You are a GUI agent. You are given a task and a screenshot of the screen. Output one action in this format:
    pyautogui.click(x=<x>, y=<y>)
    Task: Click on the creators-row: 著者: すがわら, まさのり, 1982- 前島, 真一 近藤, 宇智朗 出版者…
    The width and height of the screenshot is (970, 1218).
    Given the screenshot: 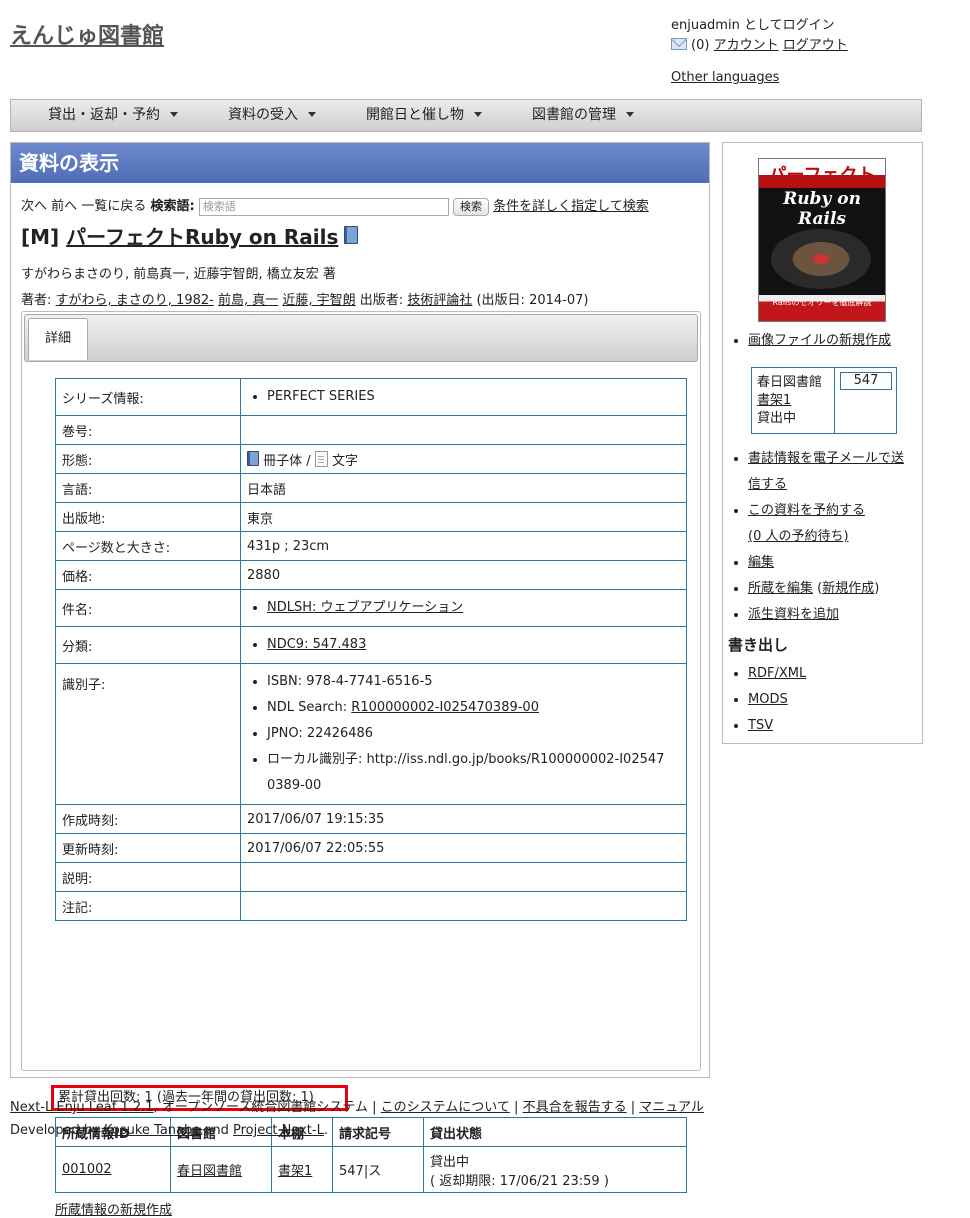 What is the action you would take?
    pyautogui.click(x=304, y=298)
    